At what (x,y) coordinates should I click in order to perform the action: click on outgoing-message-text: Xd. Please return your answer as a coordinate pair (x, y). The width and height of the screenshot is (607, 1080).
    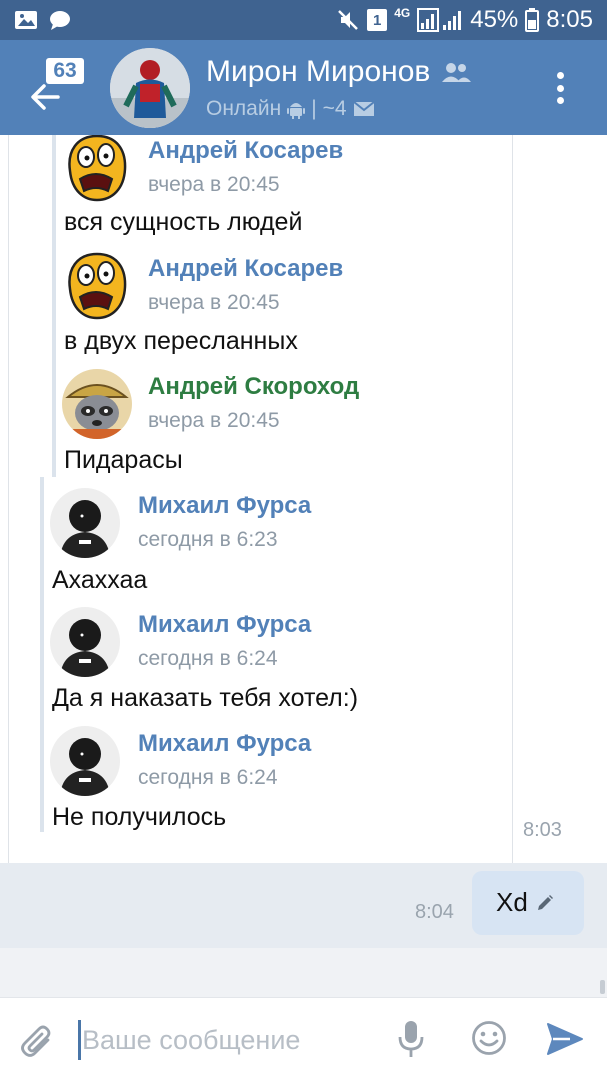
    Looking at the image, I should click on (512, 902).